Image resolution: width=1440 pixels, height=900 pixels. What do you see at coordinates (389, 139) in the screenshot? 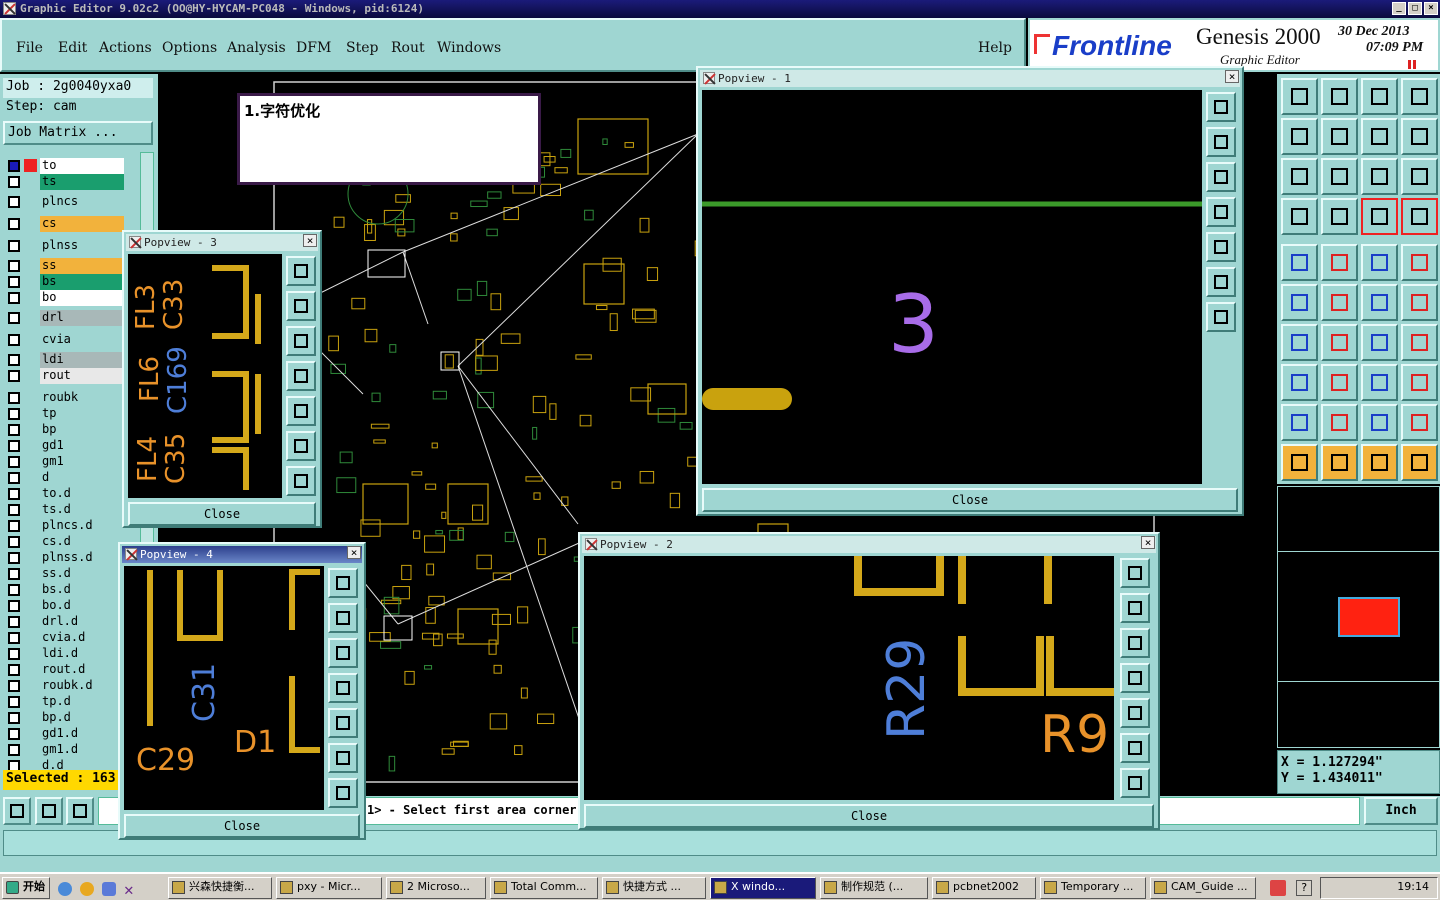
I see `note-box: 1.字符优化` at bounding box center [389, 139].